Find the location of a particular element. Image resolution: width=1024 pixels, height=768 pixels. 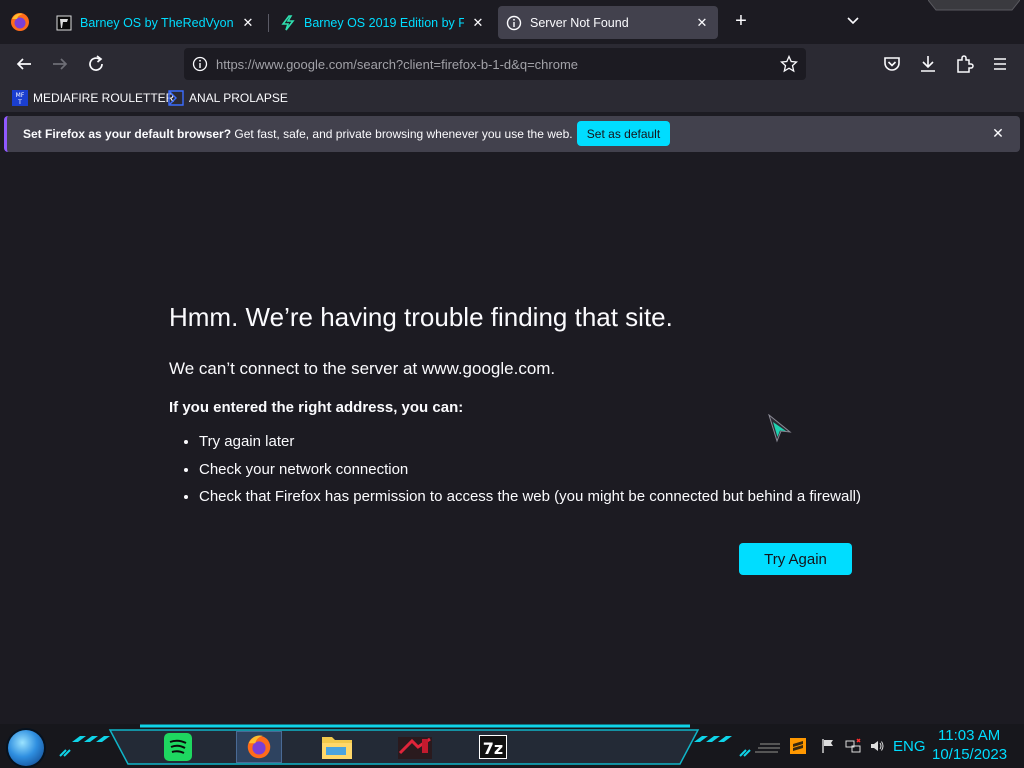

tab-barney-os-theredvyonder: Barney OS by TheRedVyonderAd ✕ is located at coordinates (156, 22).